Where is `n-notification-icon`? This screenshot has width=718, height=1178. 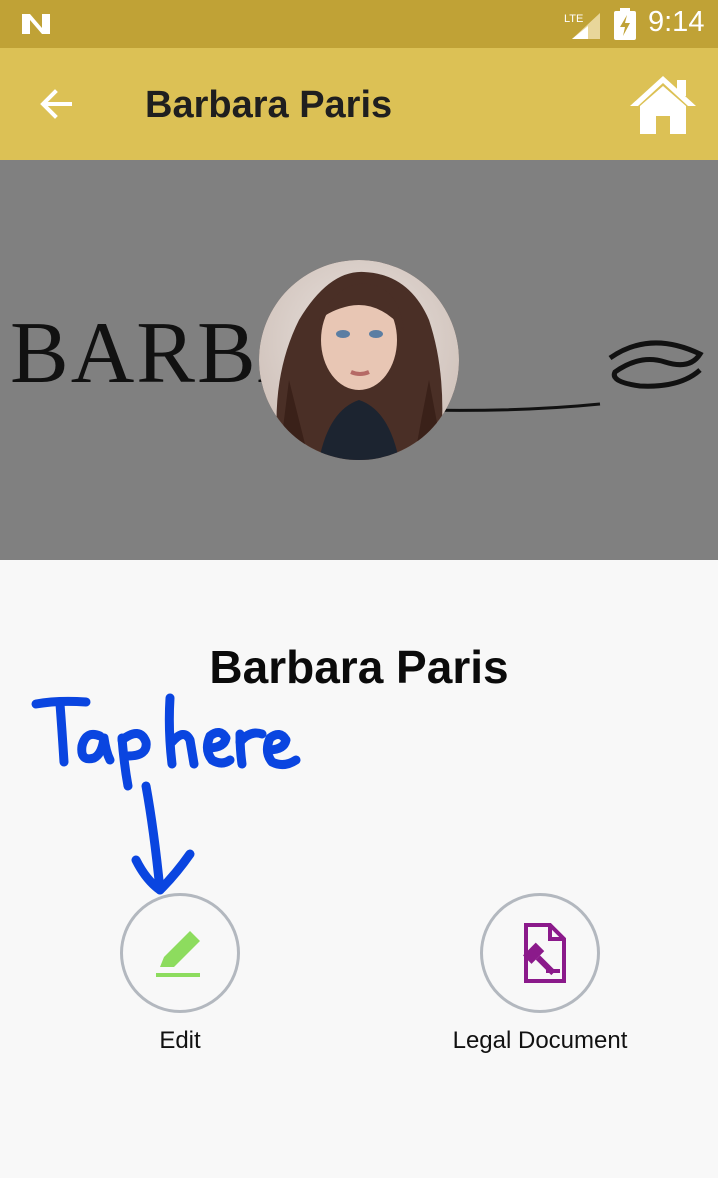
n-notification-icon is located at coordinates (36, 24).